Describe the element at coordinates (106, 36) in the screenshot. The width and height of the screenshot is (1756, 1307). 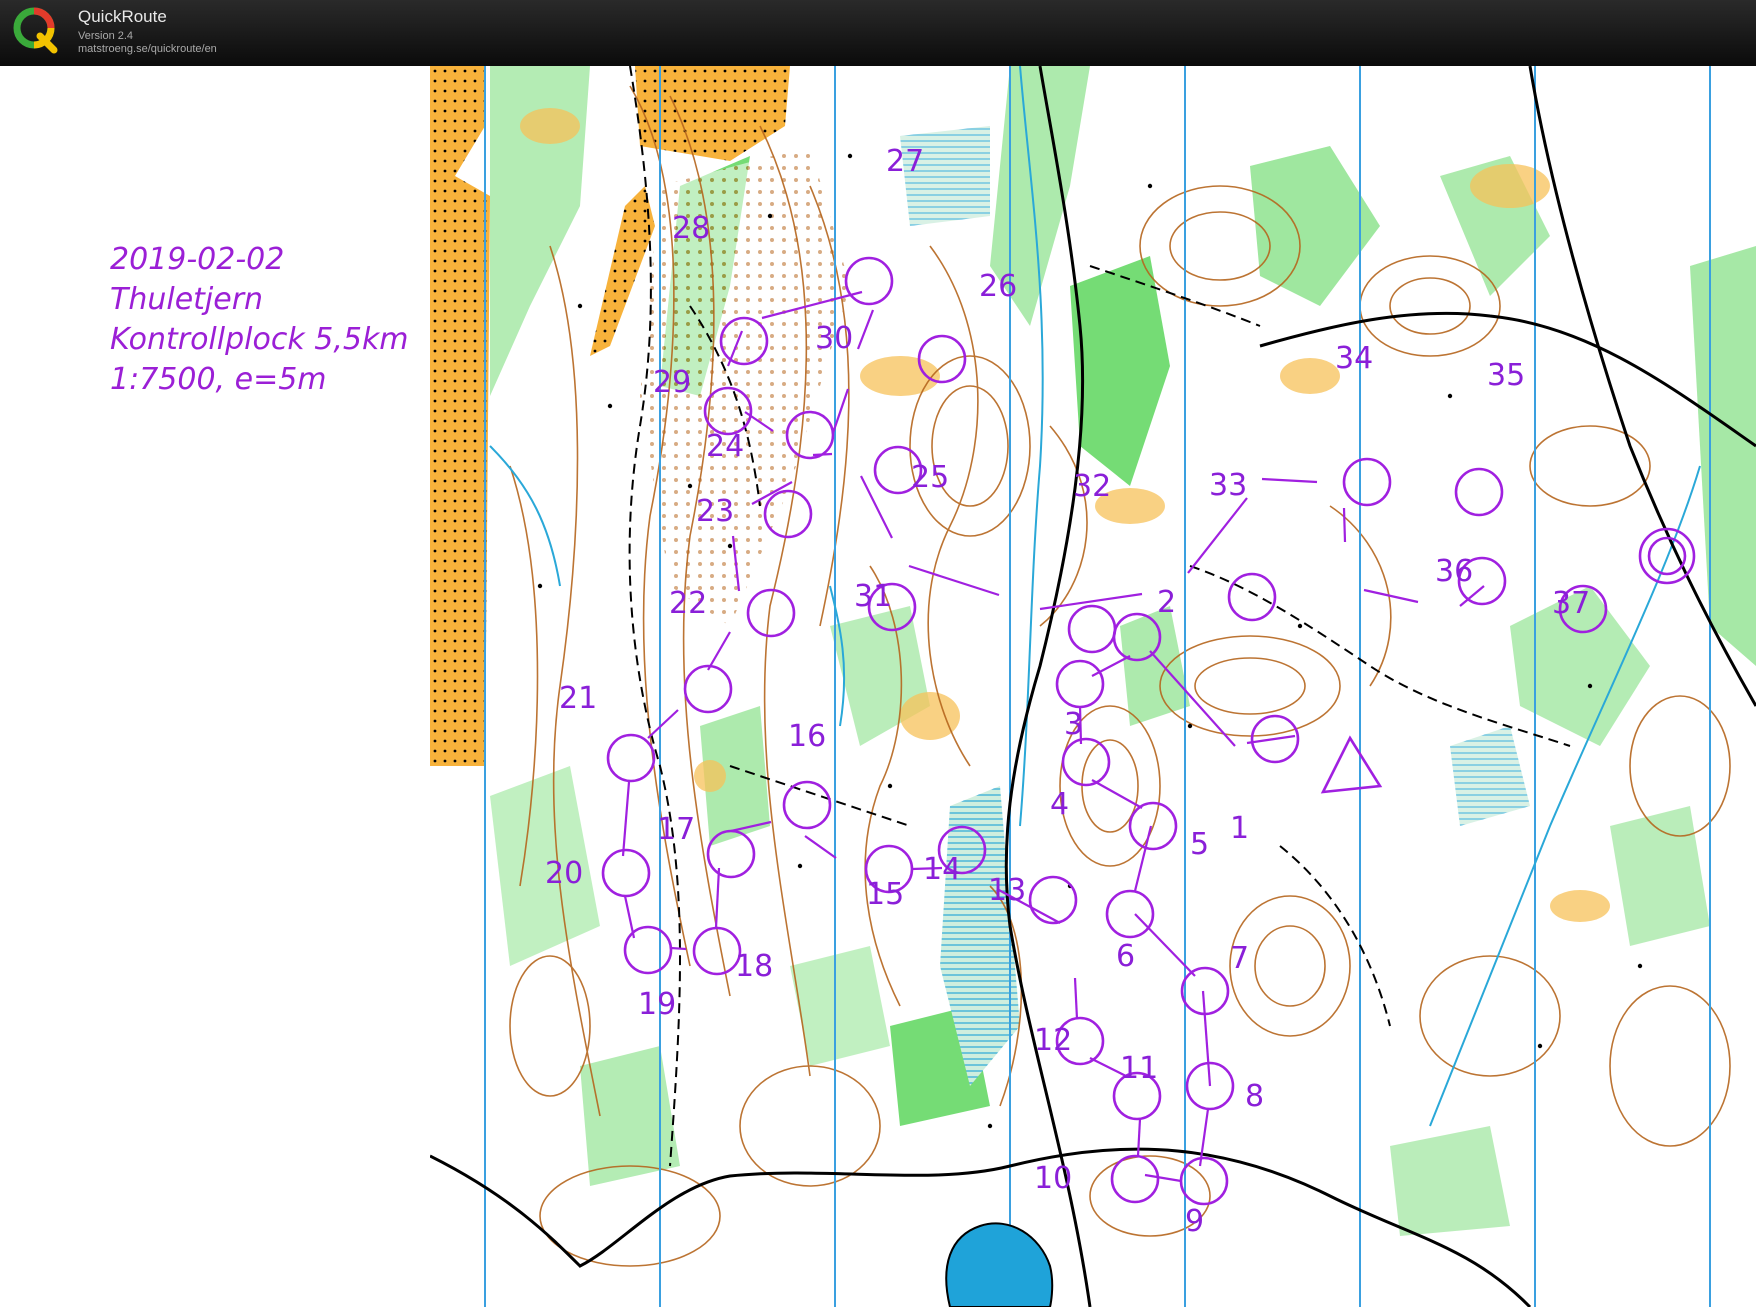
I see `app-version: Version 2.4` at that location.